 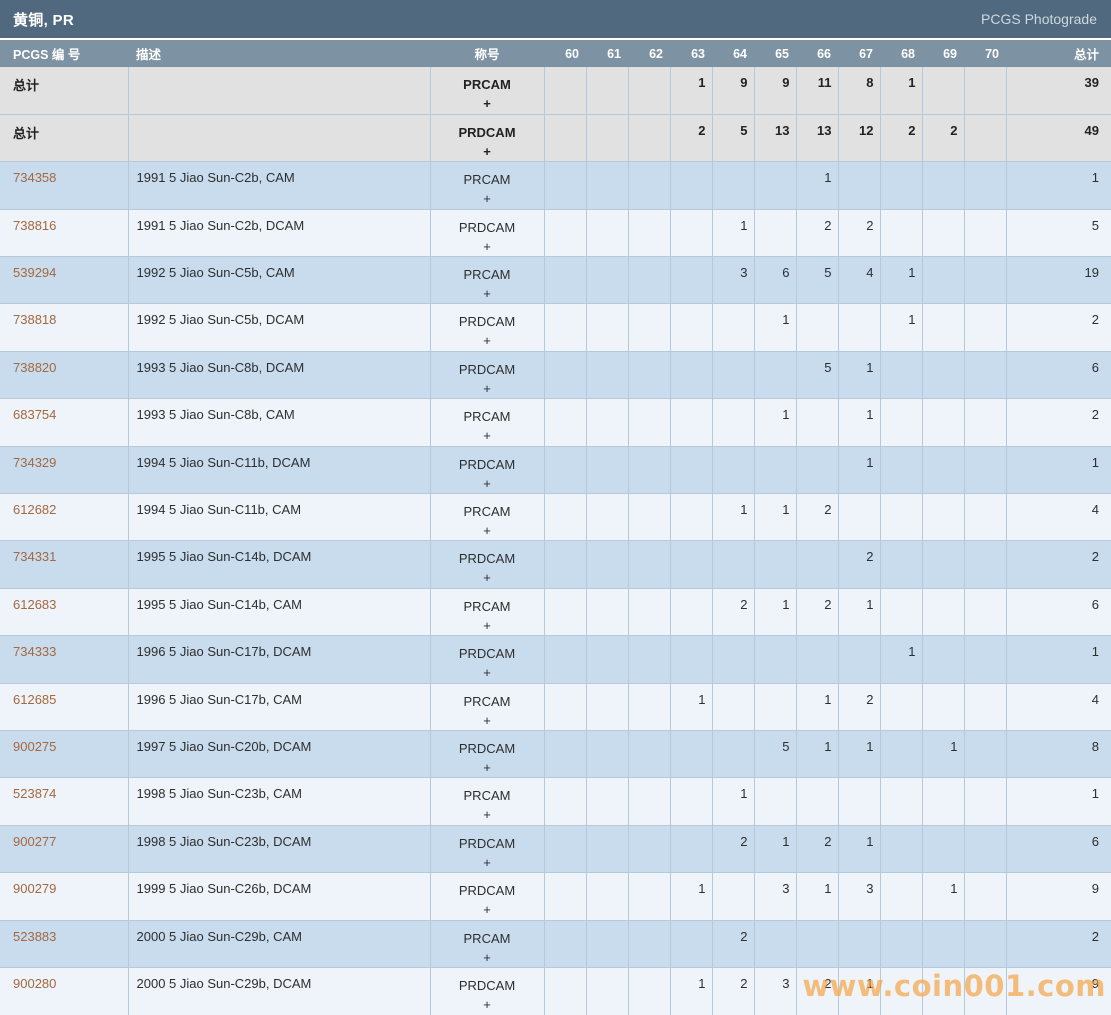 What do you see at coordinates (775, 280) in the screenshot?
I see `grade-count-cell: 6` at bounding box center [775, 280].